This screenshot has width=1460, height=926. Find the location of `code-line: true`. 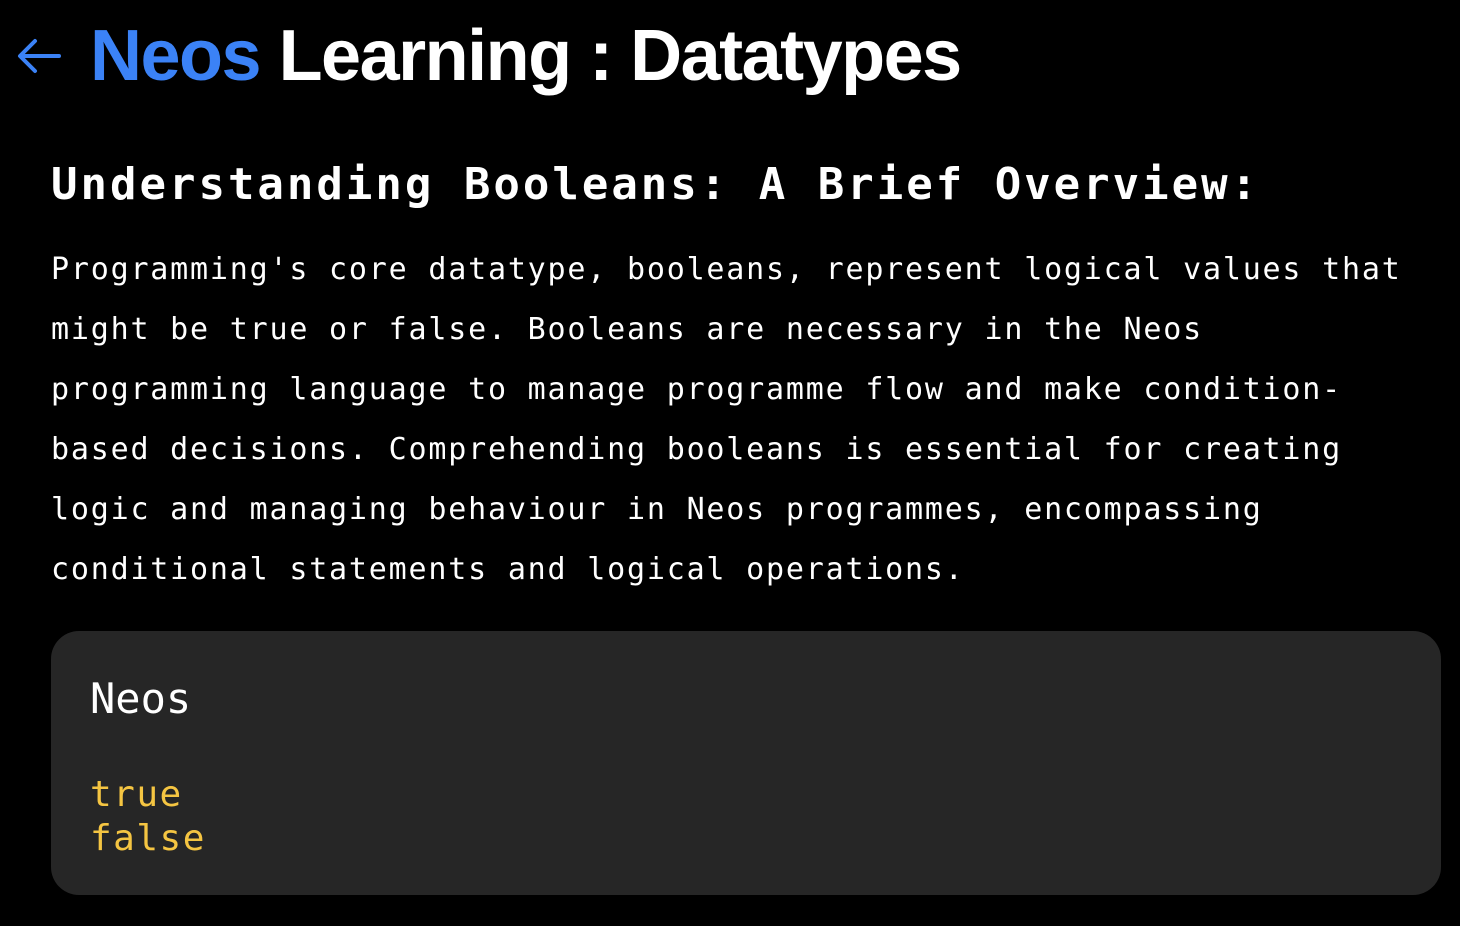

code-line: true is located at coordinates (136, 794).